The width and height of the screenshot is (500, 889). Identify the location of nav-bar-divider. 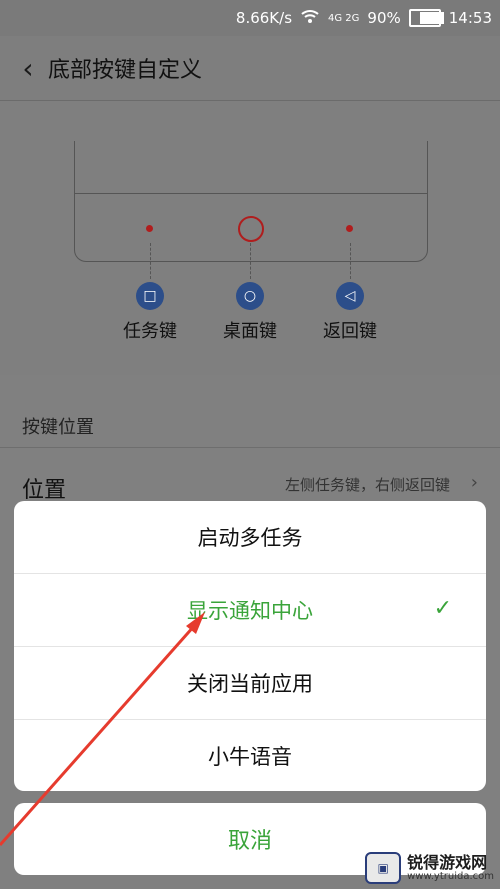
(251, 193).